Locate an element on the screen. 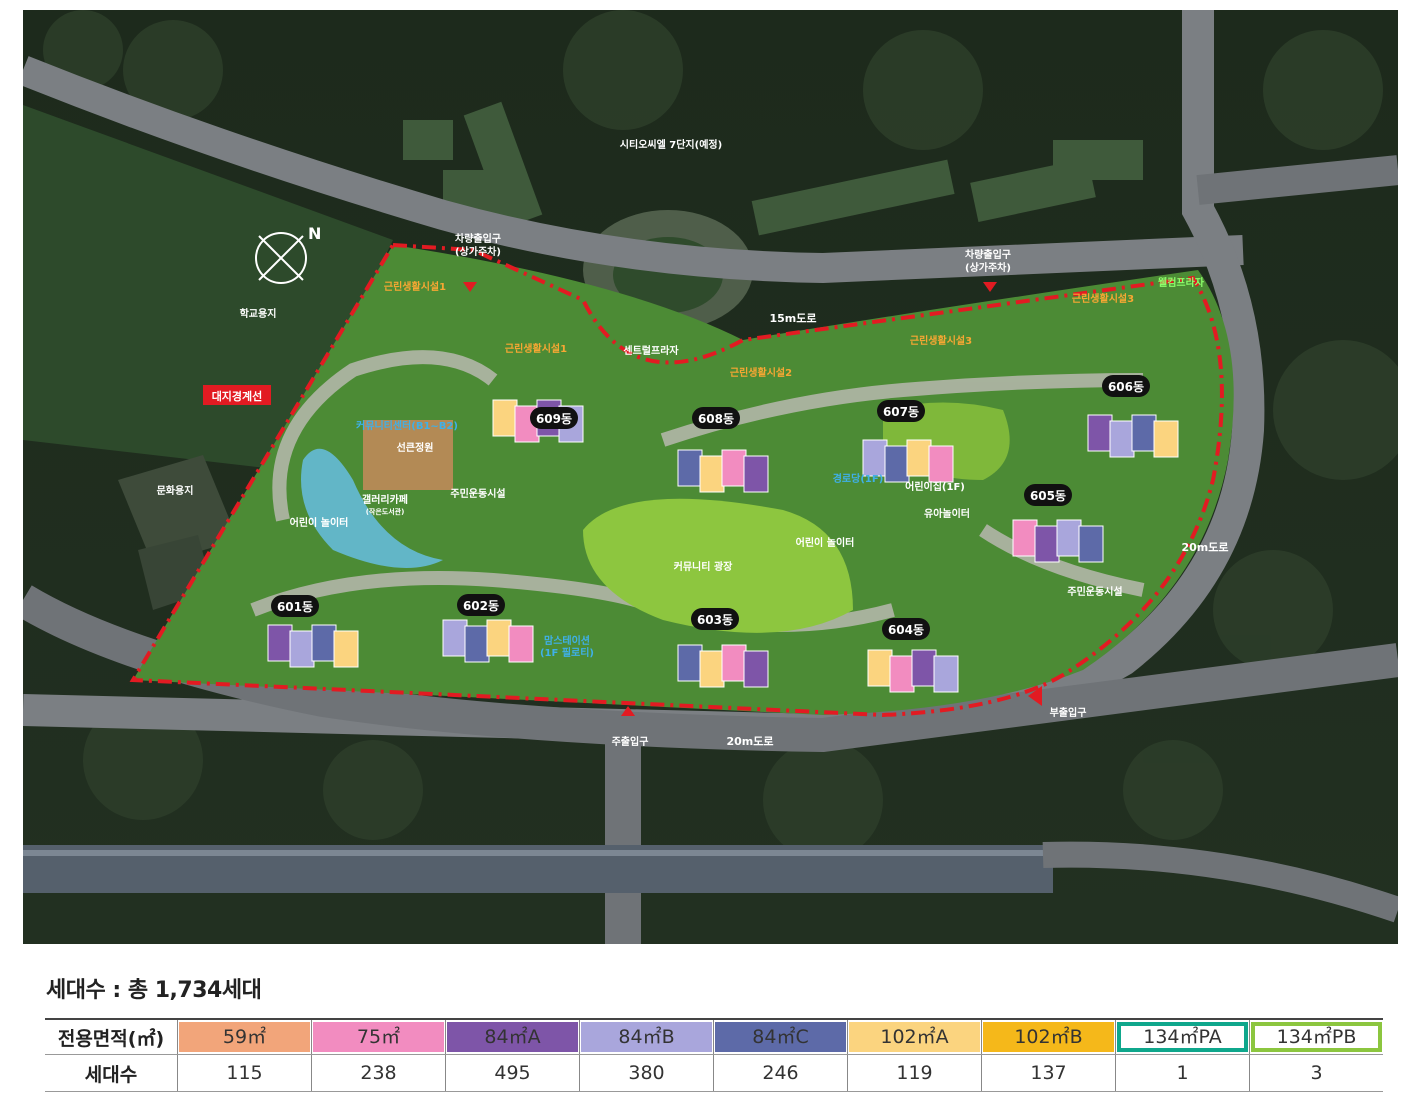 The width and height of the screenshot is (1401, 1096). main-entrance-label: 주출입구 is located at coordinates (630, 741).